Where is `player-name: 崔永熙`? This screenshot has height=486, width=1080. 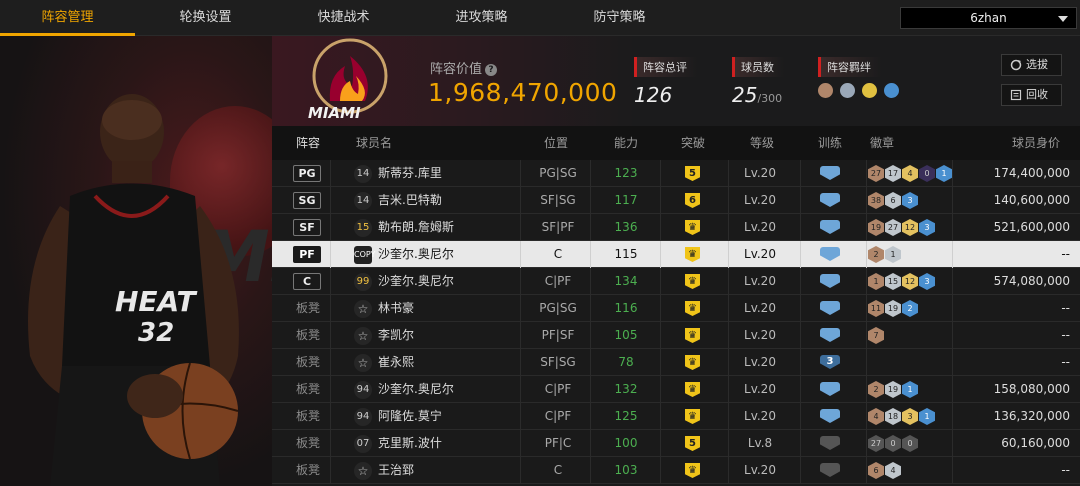
player-name: 崔永熙 is located at coordinates (396, 362).